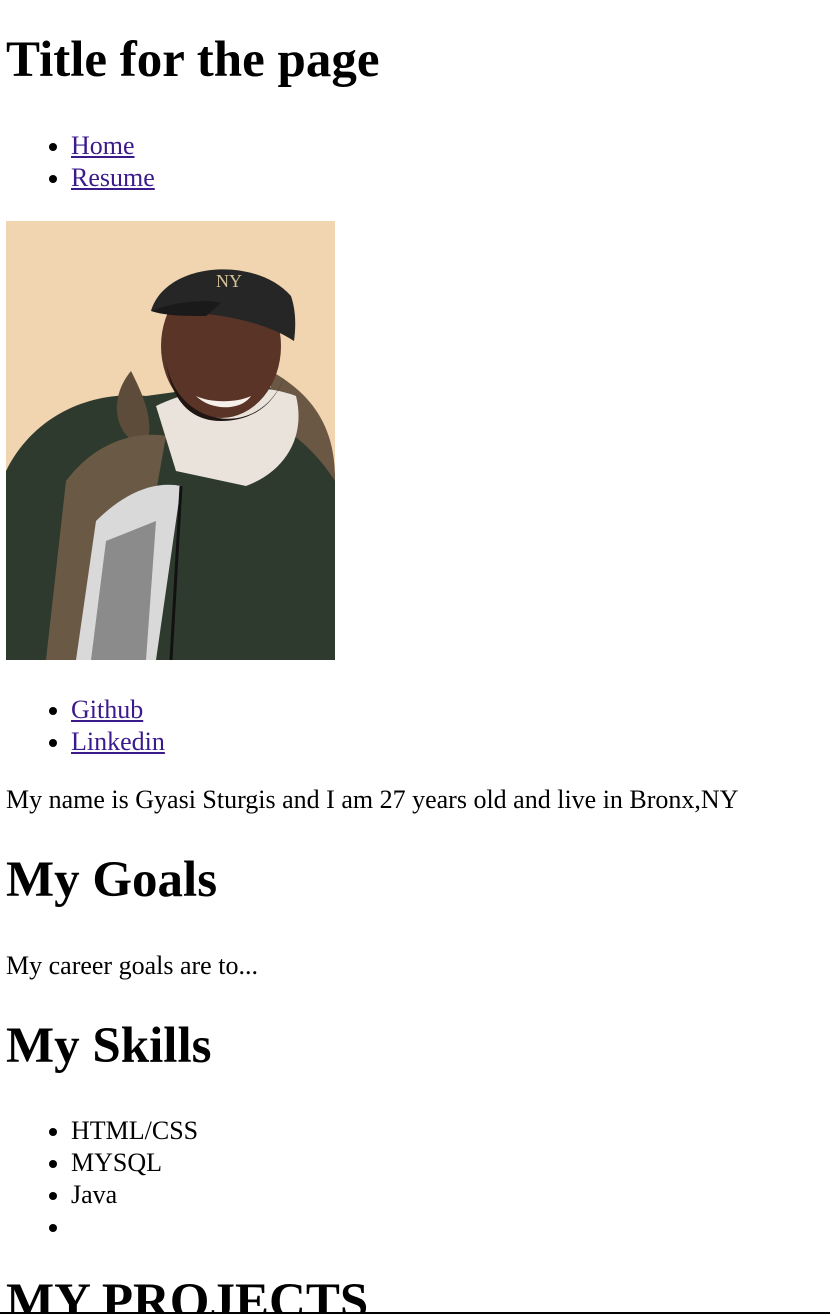  I want to click on goals-heading: My Goals, so click(112, 880).